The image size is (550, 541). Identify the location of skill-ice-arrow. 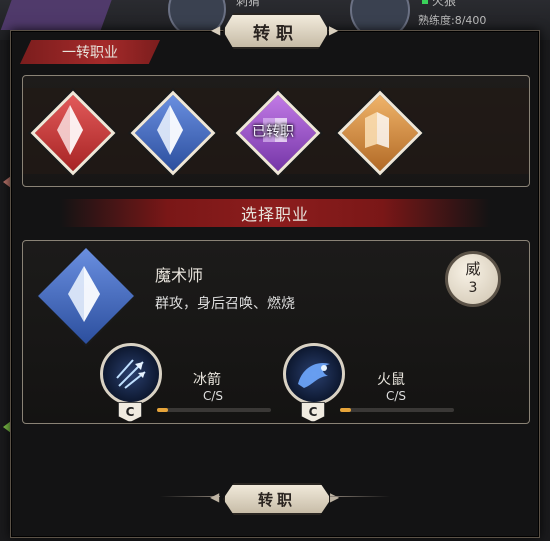
(131, 374).